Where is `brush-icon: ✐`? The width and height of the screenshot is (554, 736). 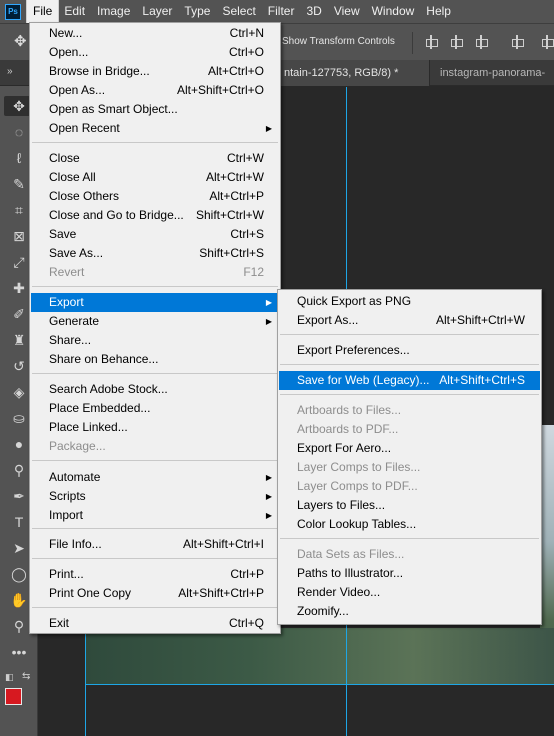
brush-icon: ✐ is located at coordinates (19, 314).